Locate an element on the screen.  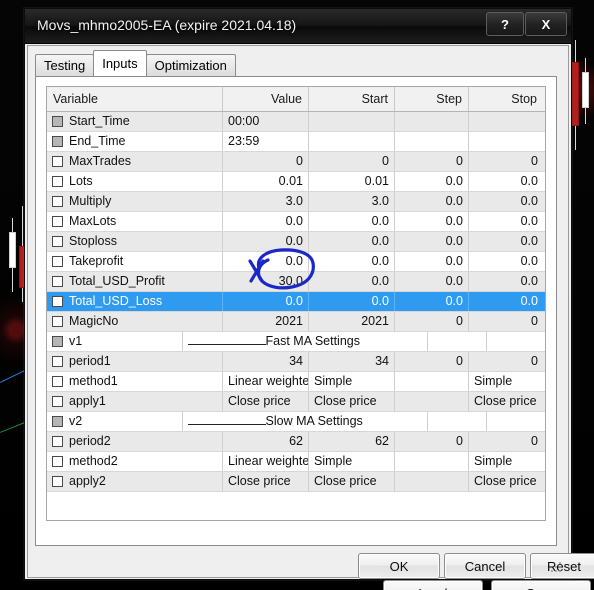
cell-value: 00:00 is located at coordinates (266, 121).